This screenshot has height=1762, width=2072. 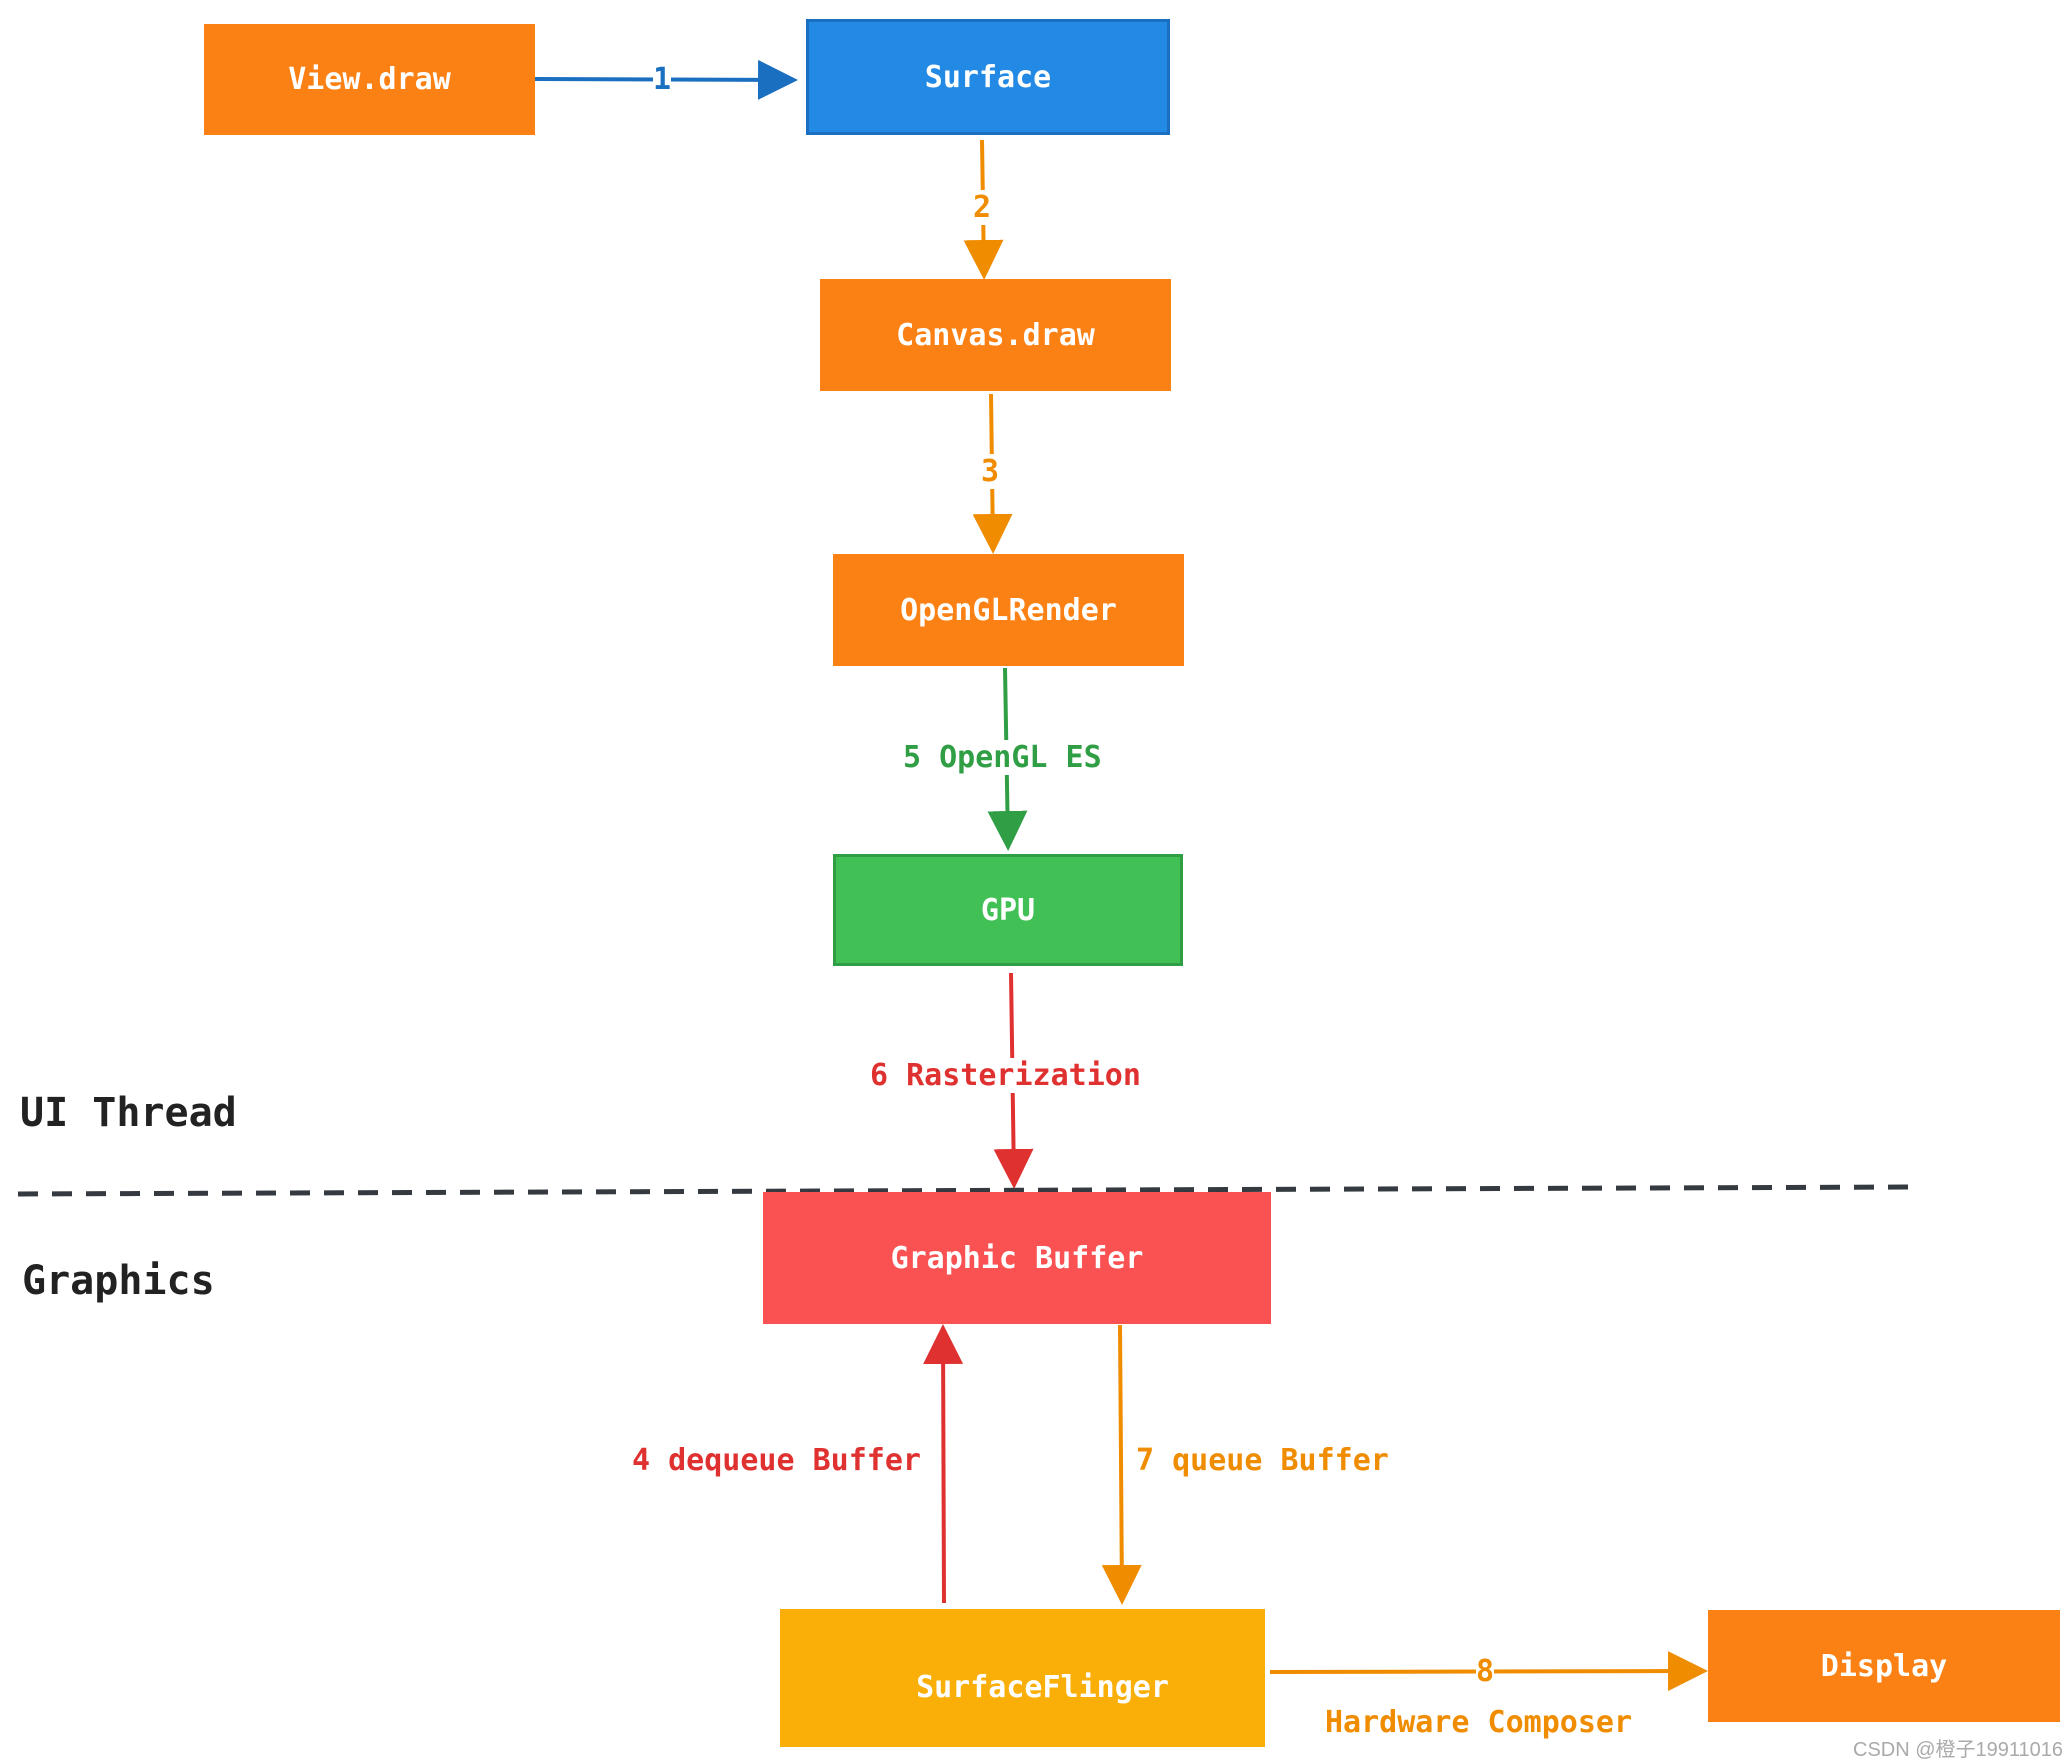 What do you see at coordinates (1958, 1750) in the screenshot?
I see `watermark: CSDN @橙子19911016` at bounding box center [1958, 1750].